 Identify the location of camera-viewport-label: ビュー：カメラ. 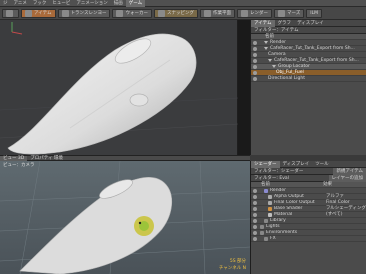
(19, 165).